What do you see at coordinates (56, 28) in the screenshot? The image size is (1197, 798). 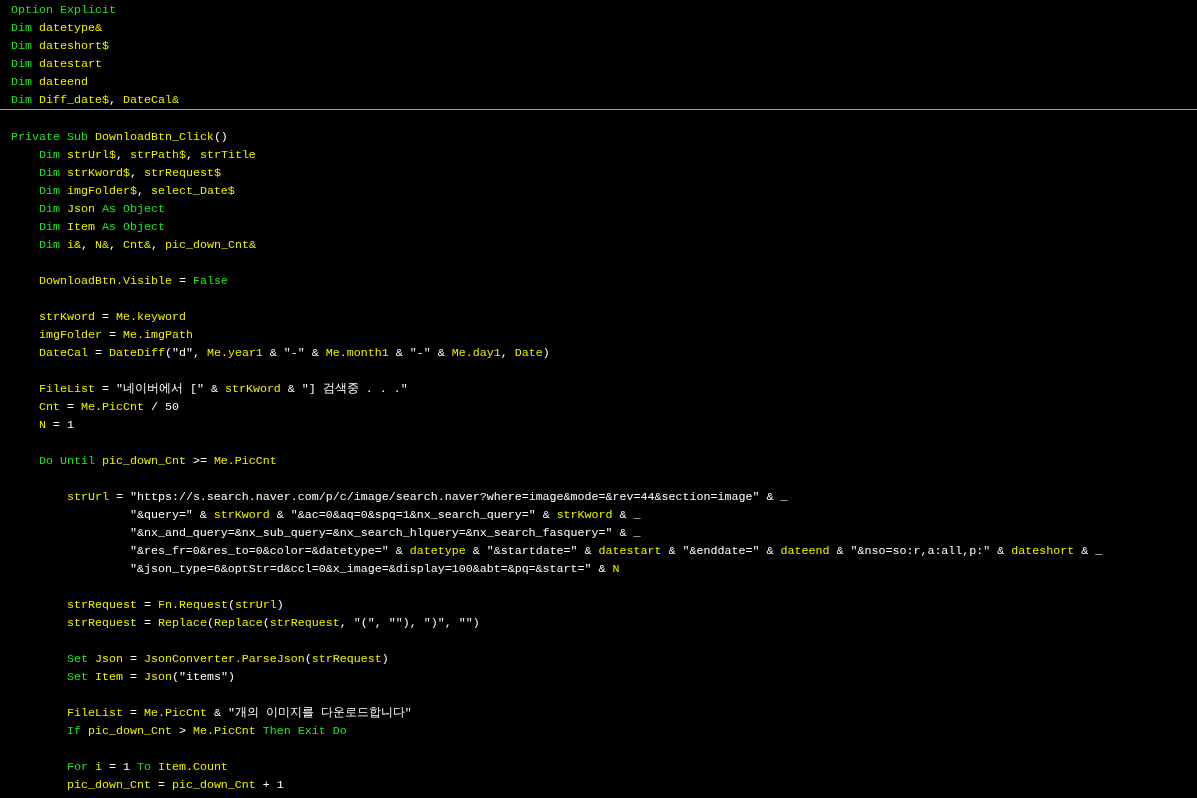 I see `code-line: Dim datetype&` at bounding box center [56, 28].